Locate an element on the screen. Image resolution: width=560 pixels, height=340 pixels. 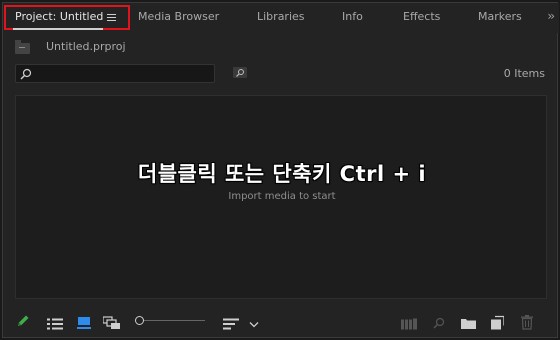
zoom-slider is located at coordinates (171, 321).